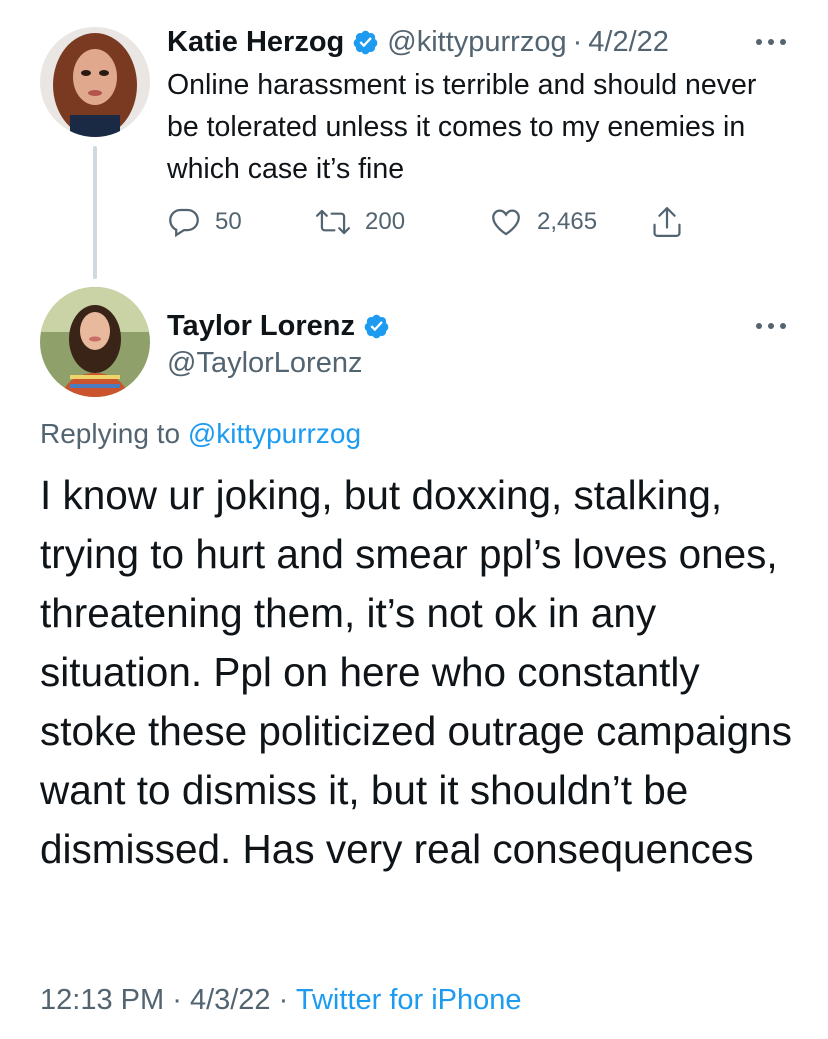 Image resolution: width=828 pixels, height=1039 pixels. Describe the element at coordinates (360, 222) in the screenshot. I see `retweet-button: 200` at that location.